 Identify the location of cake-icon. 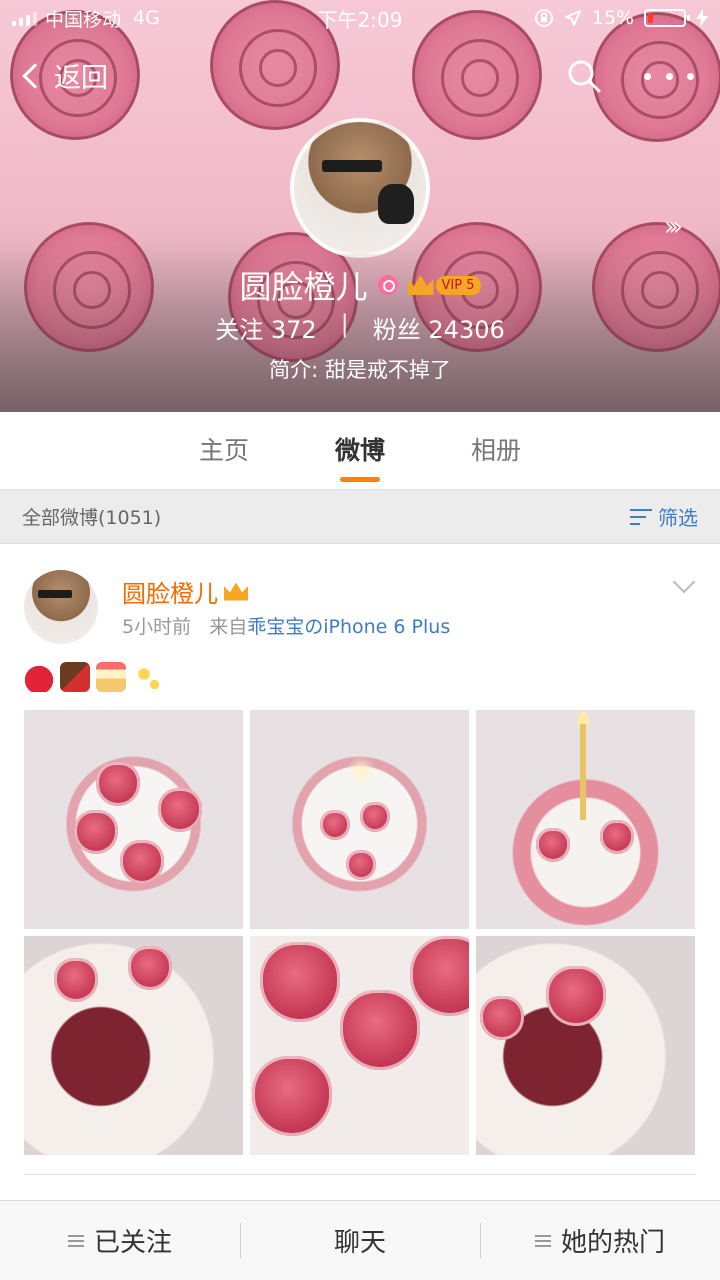
(111, 677).